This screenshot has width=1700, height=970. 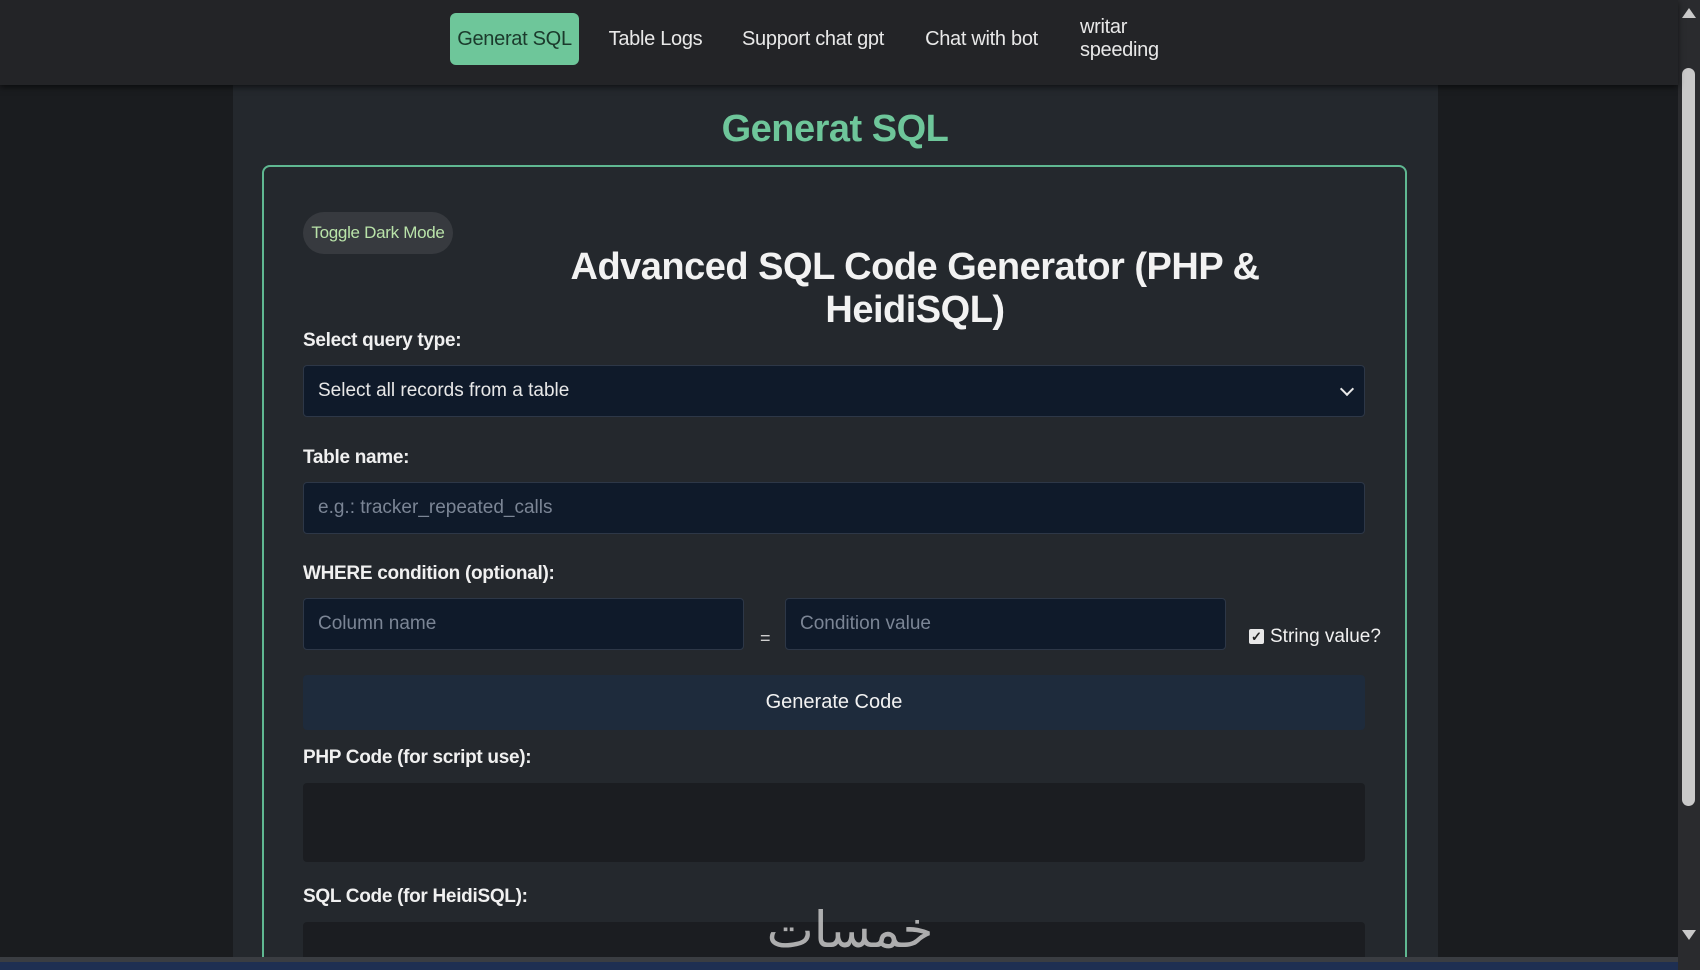 I want to click on query-type-value: Select all records from a table, so click(x=444, y=390).